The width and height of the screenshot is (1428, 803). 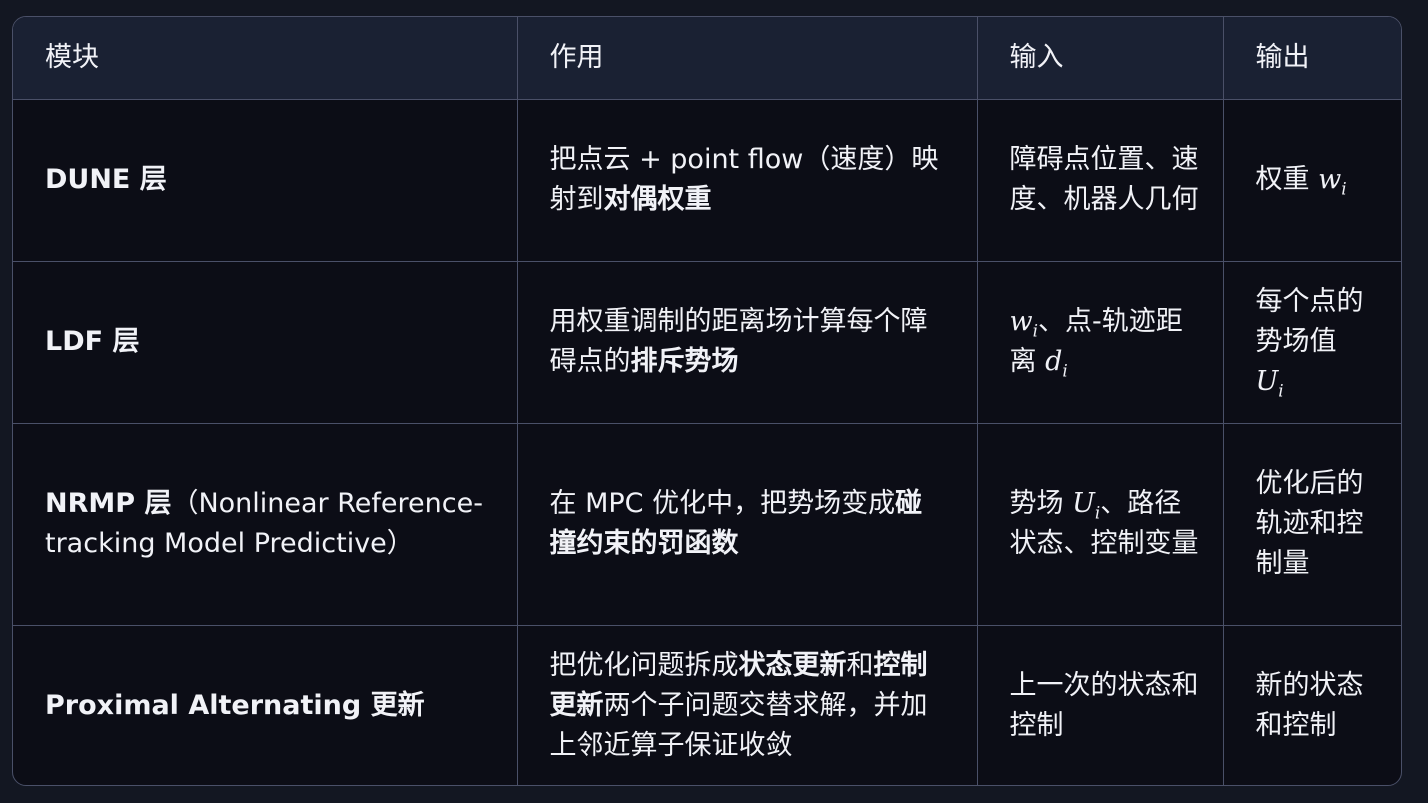 I want to click on role-text: 把优化问题拆成, so click(x=644, y=666).